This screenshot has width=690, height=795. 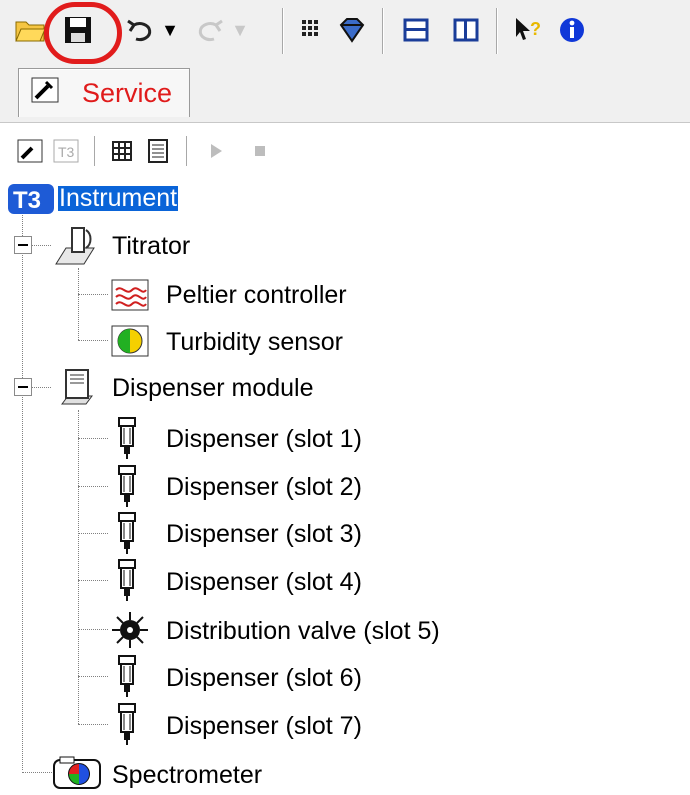 What do you see at coordinates (122, 151) in the screenshot?
I see `table-icon` at bounding box center [122, 151].